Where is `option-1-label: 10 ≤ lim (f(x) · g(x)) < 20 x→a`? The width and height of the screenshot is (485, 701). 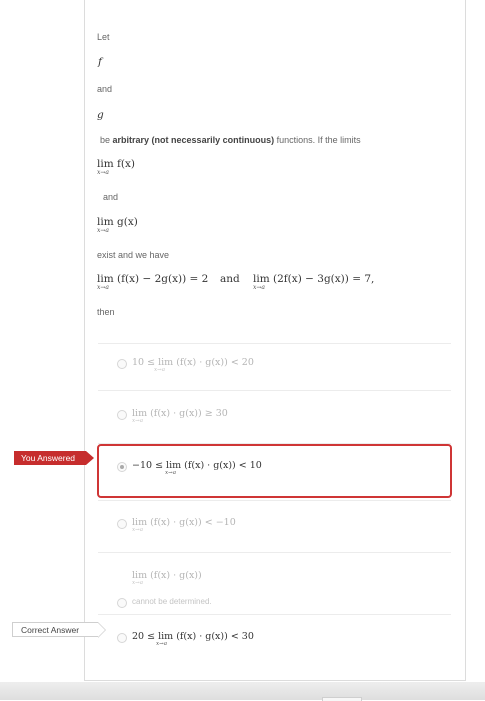 option-1-label: 10 ≤ lim (f(x) · g(x)) < 20 x→a is located at coordinates (193, 365).